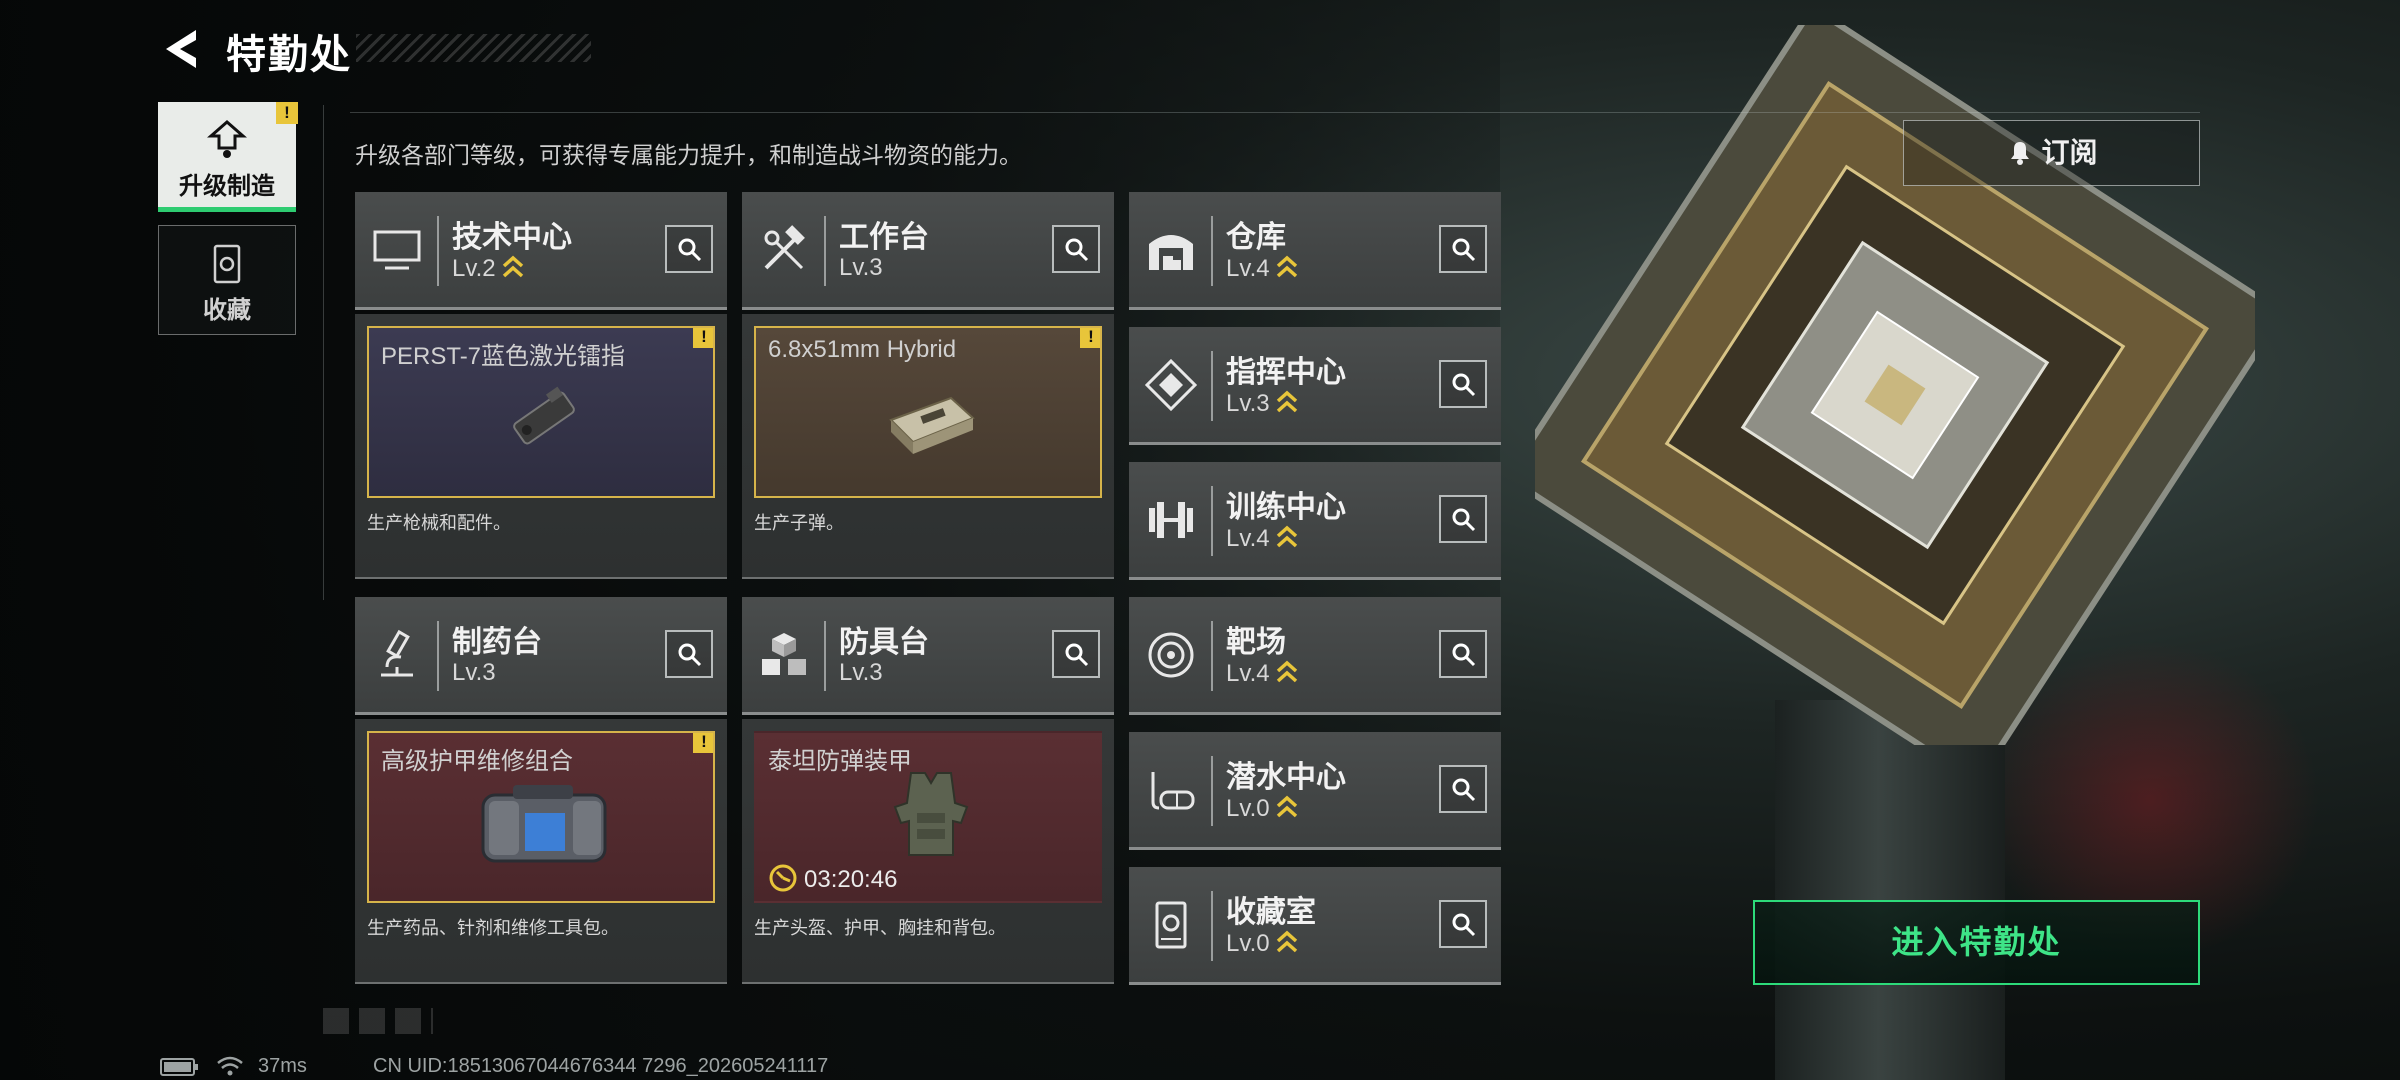 The height and width of the screenshot is (1080, 2400). What do you see at coordinates (544, 415) in the screenshot?
I see `laser-device-image` at bounding box center [544, 415].